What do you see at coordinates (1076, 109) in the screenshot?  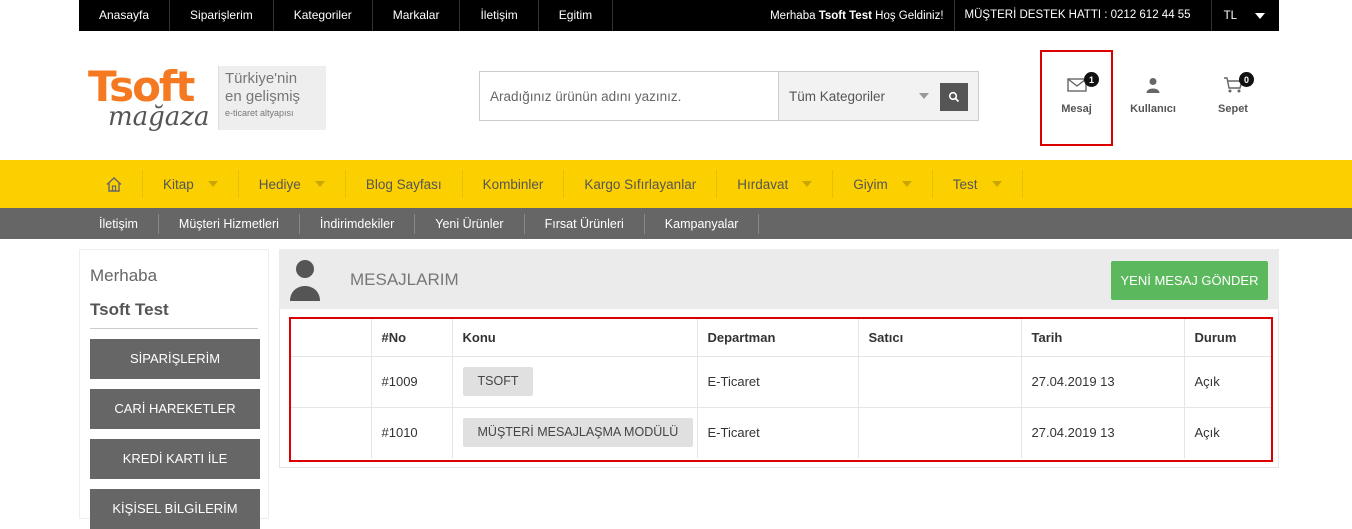 I see `message-label: Mesaj` at bounding box center [1076, 109].